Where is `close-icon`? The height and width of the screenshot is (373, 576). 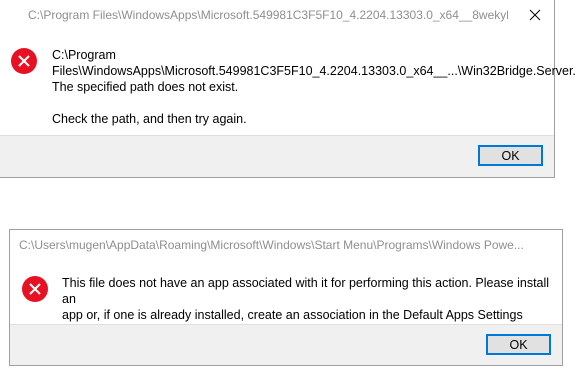 close-icon is located at coordinates (535, 15).